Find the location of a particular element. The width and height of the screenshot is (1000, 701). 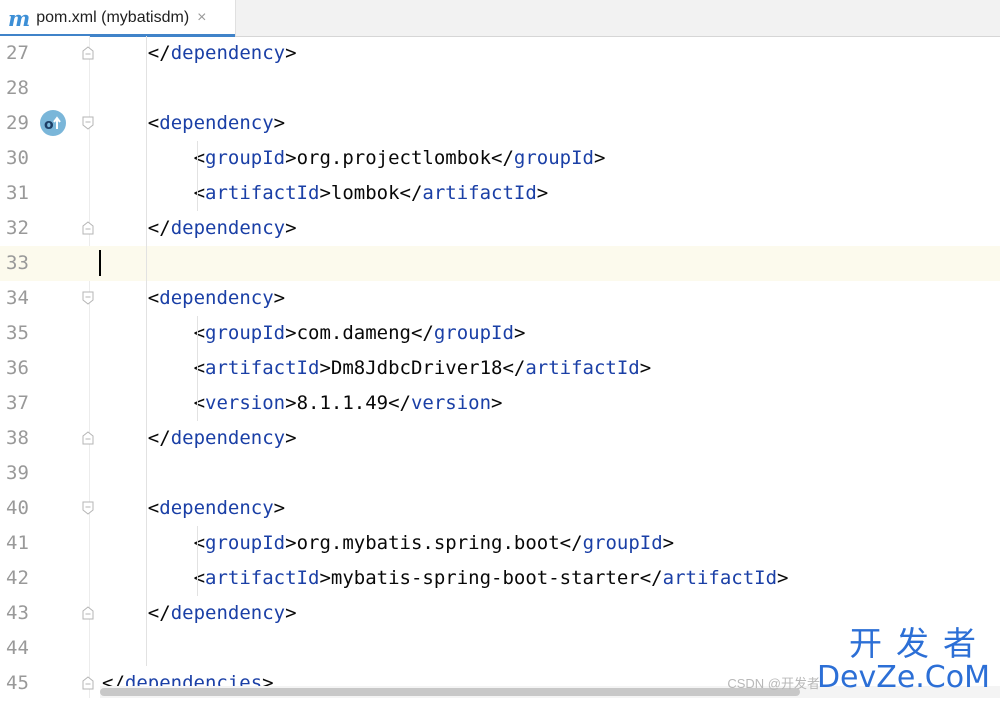

code-text: <artifactId>Dm8JdbcDriver18</artifactId> is located at coordinates (423, 368).